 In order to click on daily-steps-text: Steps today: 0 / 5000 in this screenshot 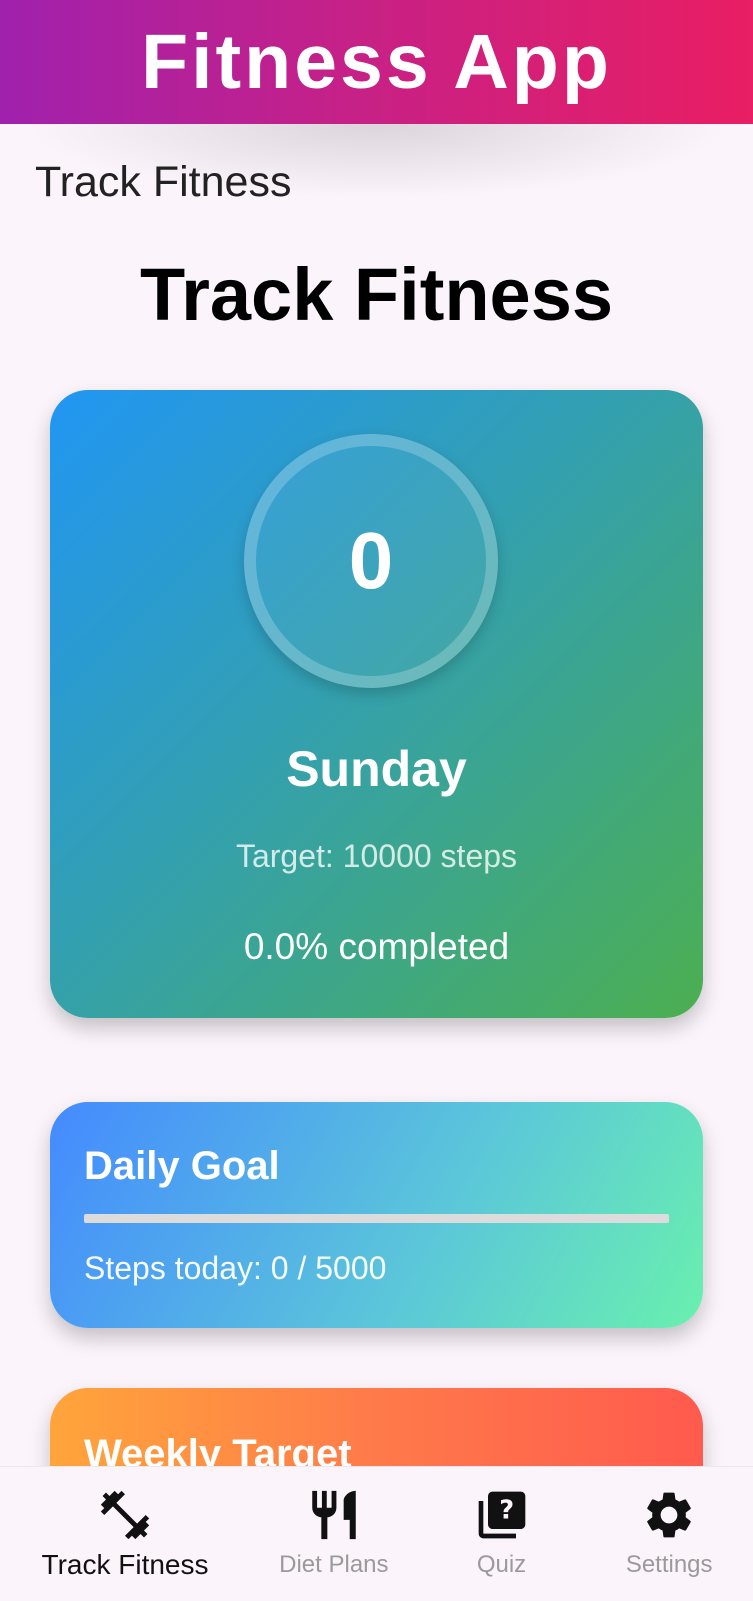, I will do `click(235, 1268)`.